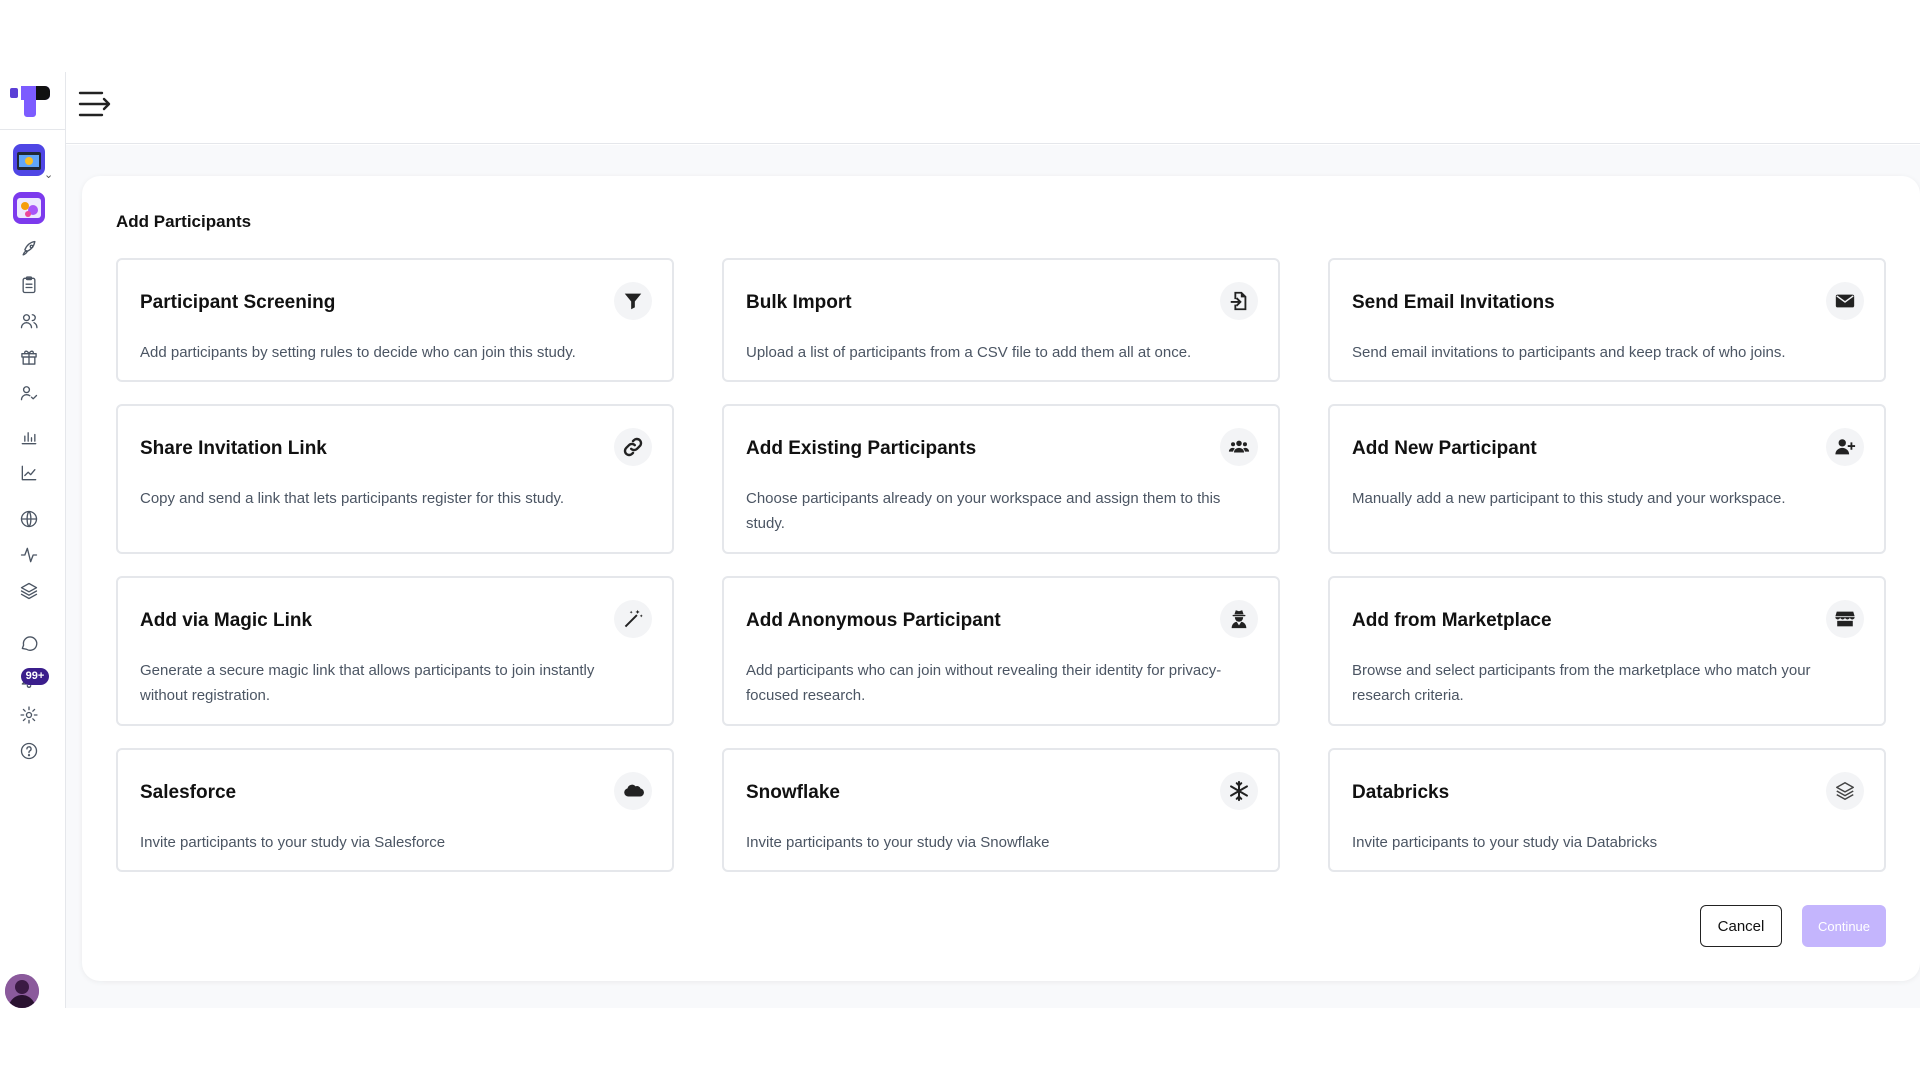 The width and height of the screenshot is (1920, 1080). What do you see at coordinates (861, 448) in the screenshot?
I see `card-title: Add Existing Participants` at bounding box center [861, 448].